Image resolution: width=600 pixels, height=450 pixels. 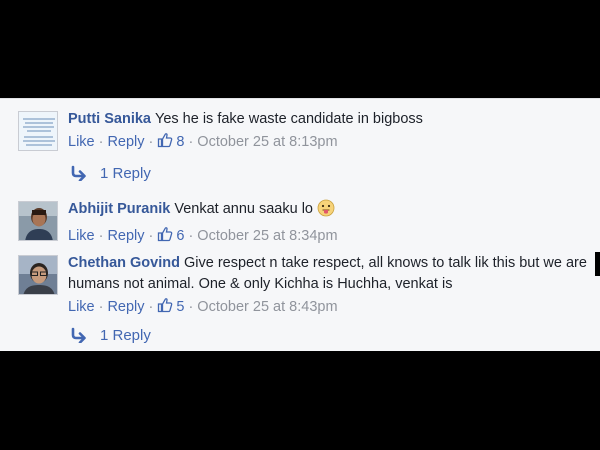 I want to click on like-count: 5, so click(x=180, y=307).